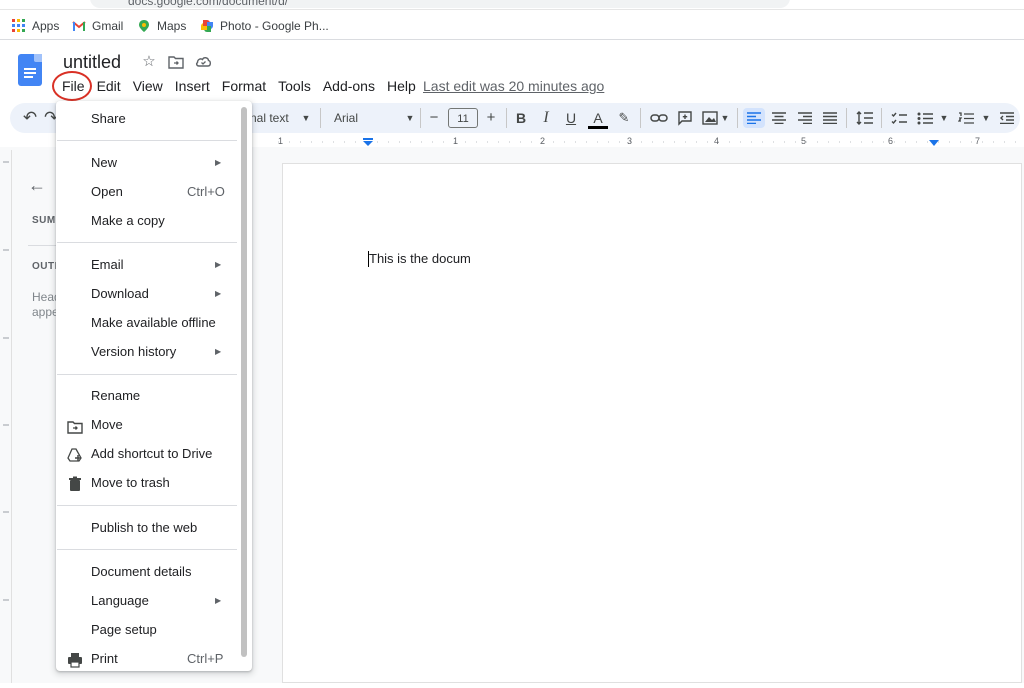 This screenshot has width=1024, height=688. What do you see at coordinates (104, 162) in the screenshot?
I see `menu-item-new: New` at bounding box center [104, 162].